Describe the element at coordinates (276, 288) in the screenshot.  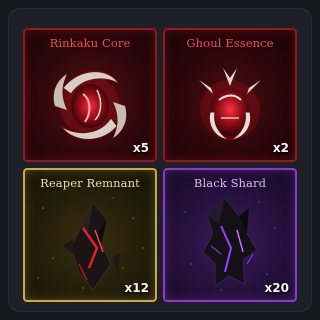
I see `item-count: x20` at that location.